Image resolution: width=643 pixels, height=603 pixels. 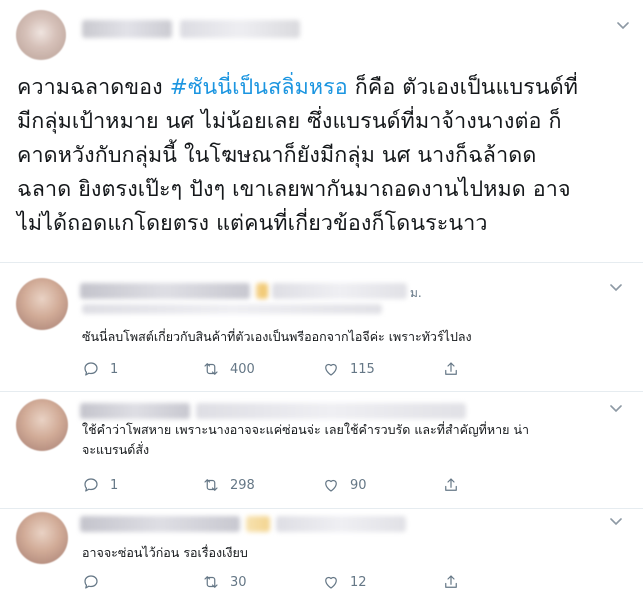 What do you see at coordinates (93, 87) in the screenshot?
I see `tweet-text-prefix: ความฉลาดของ` at bounding box center [93, 87].